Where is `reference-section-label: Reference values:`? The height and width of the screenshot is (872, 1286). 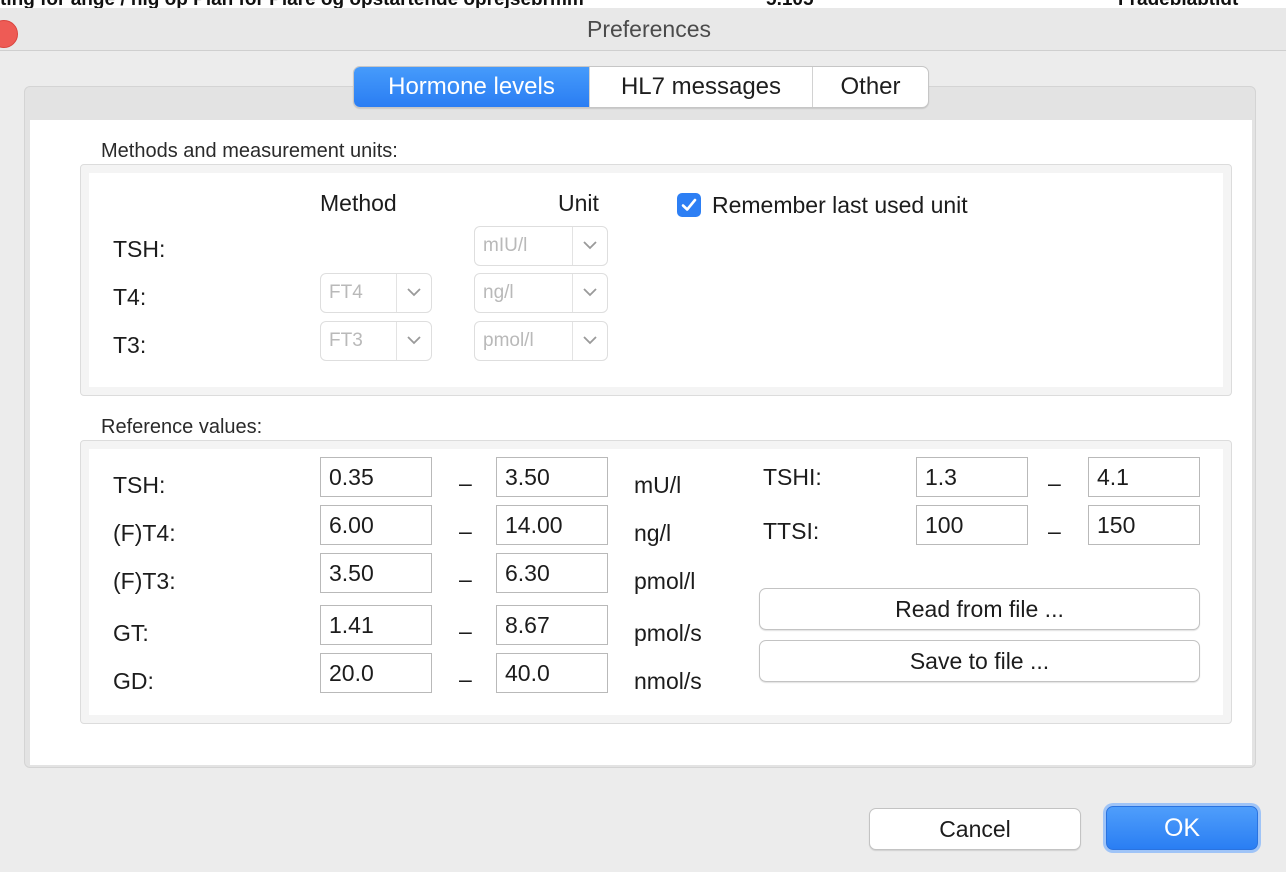
reference-section-label: Reference values: is located at coordinates (182, 427).